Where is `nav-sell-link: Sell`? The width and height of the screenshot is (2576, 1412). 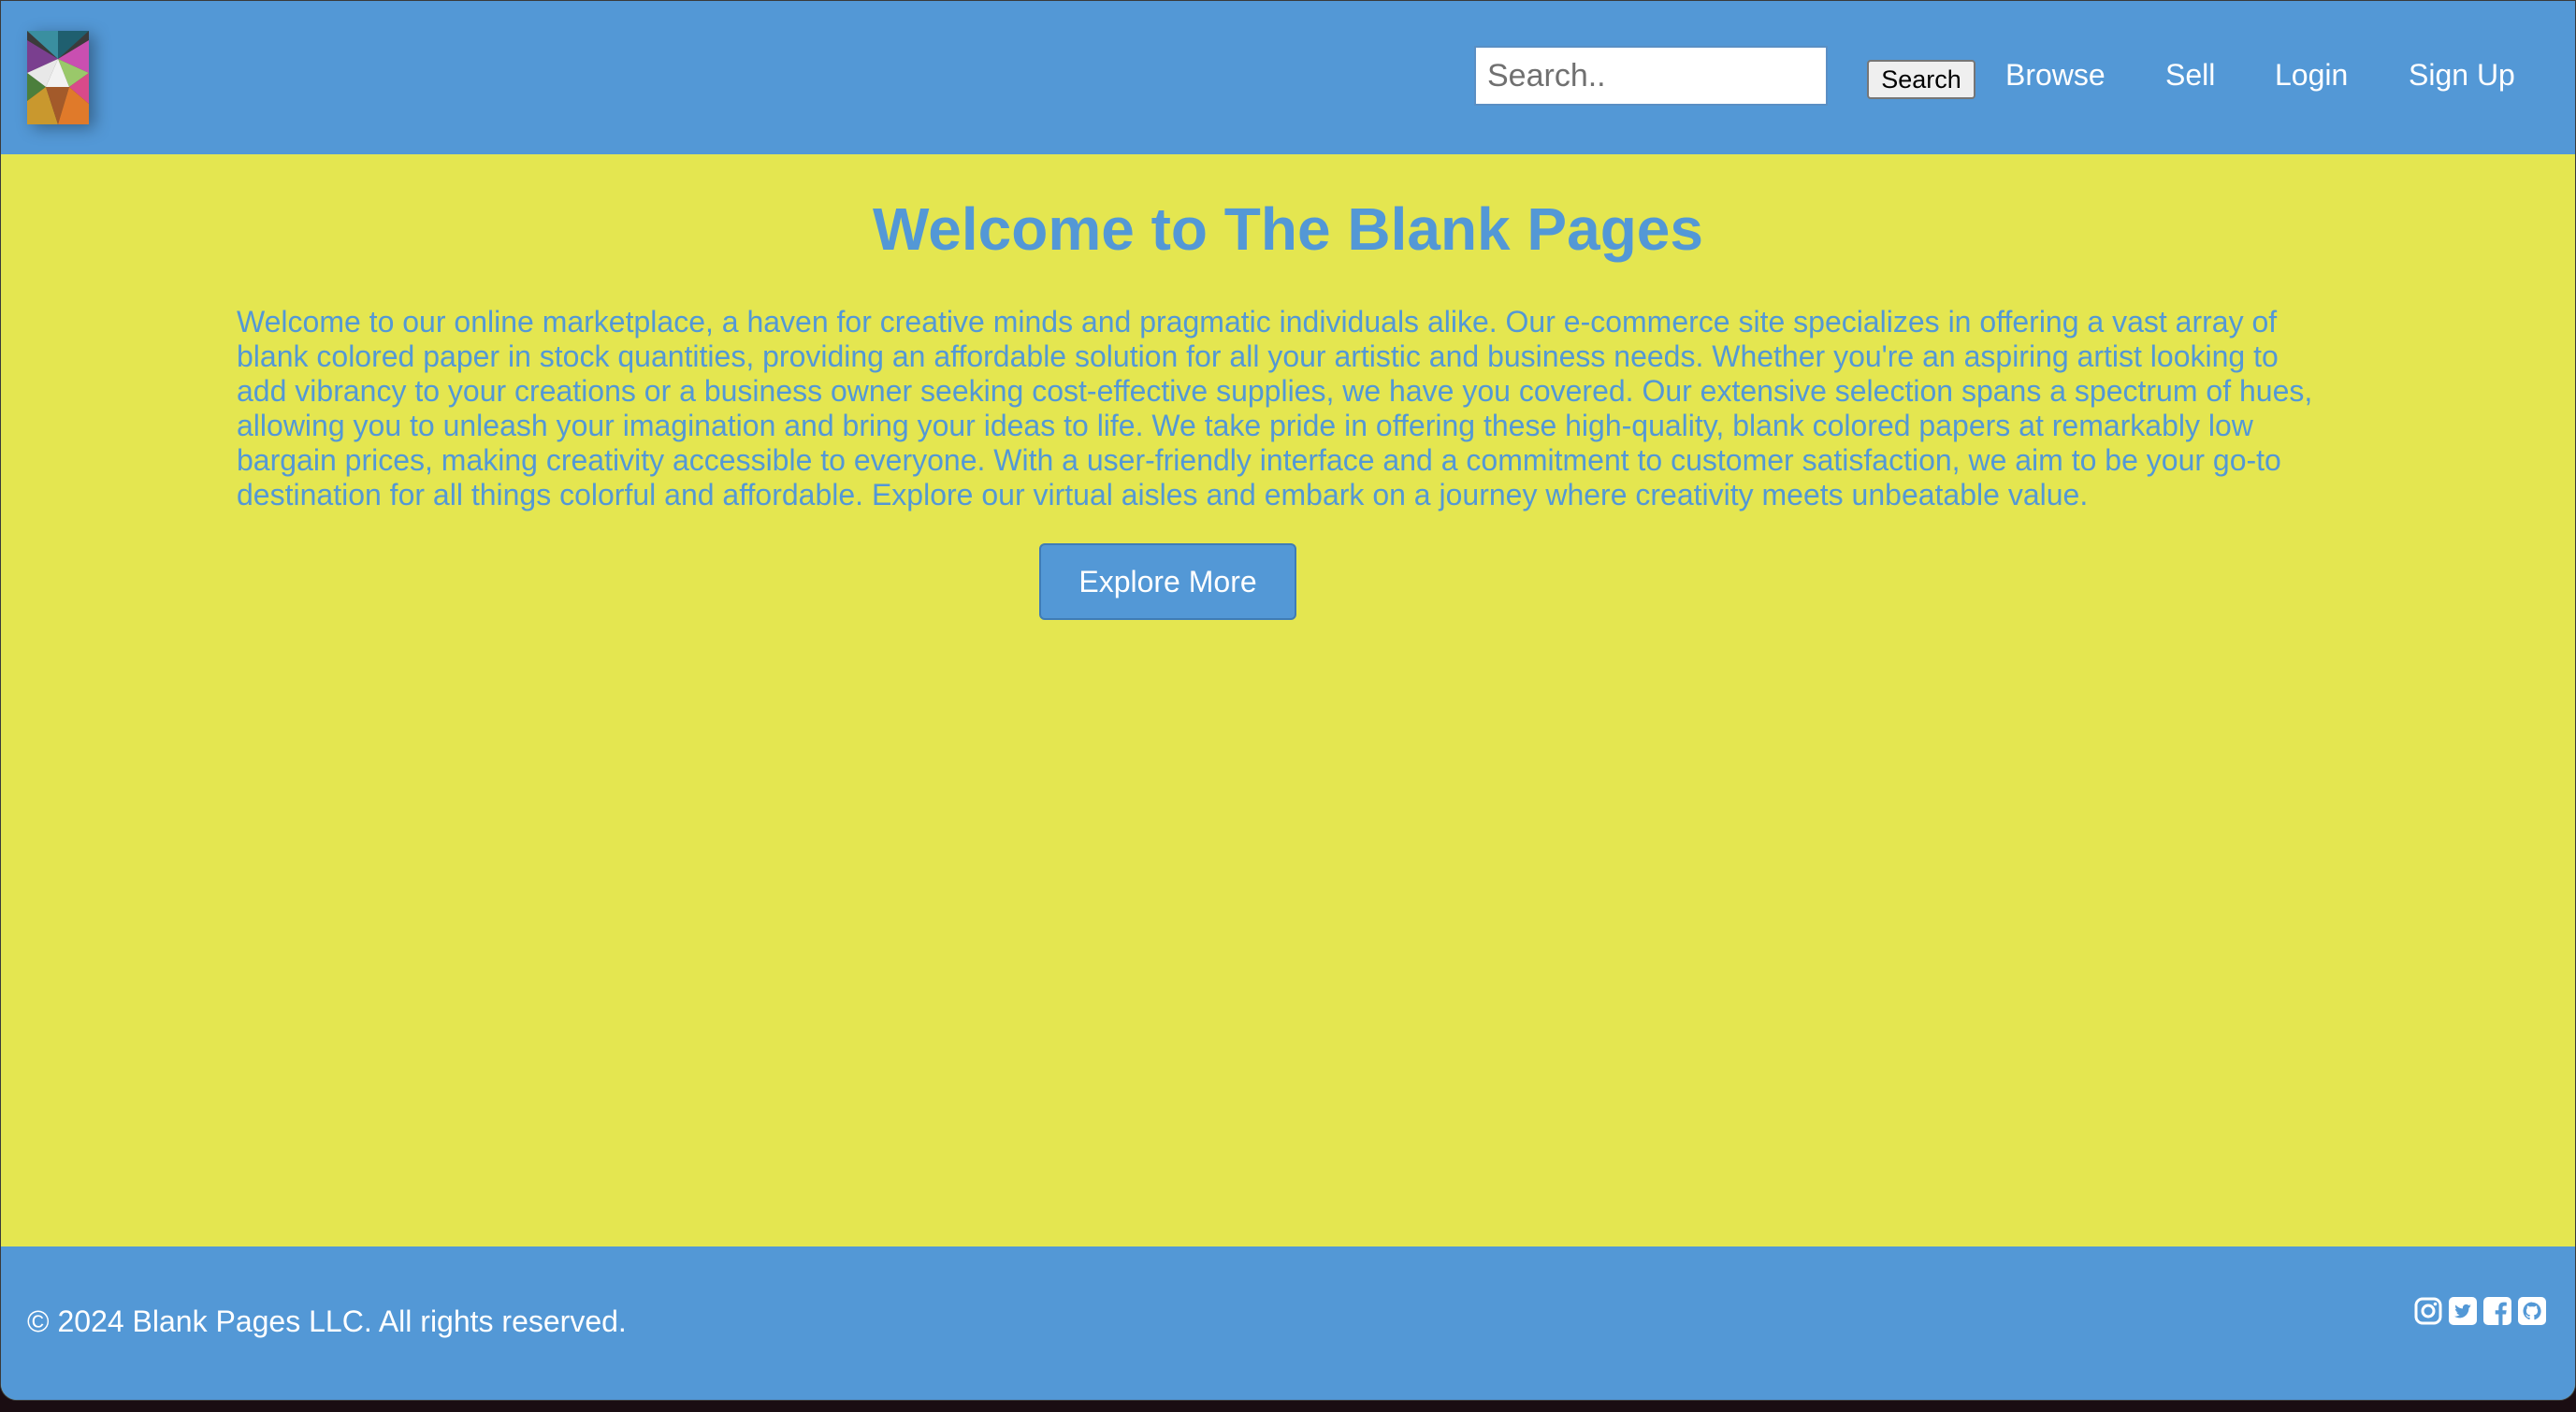 nav-sell-link: Sell is located at coordinates (2190, 74).